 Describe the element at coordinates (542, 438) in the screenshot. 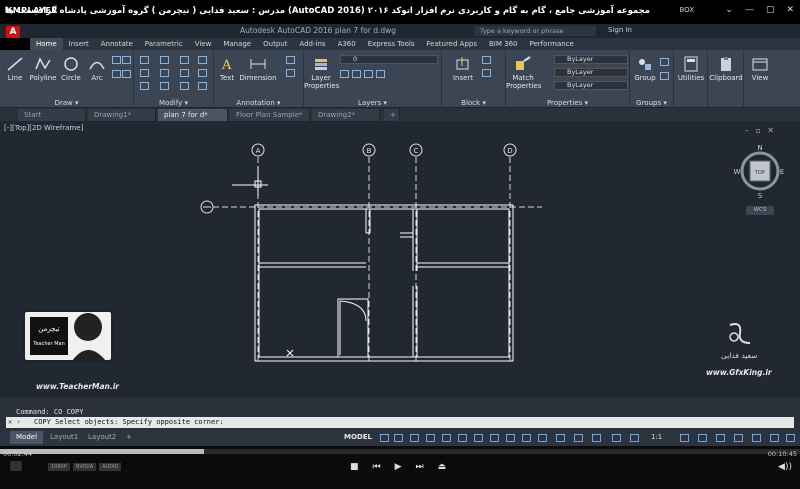

I see `3d-osnap-icon` at that location.